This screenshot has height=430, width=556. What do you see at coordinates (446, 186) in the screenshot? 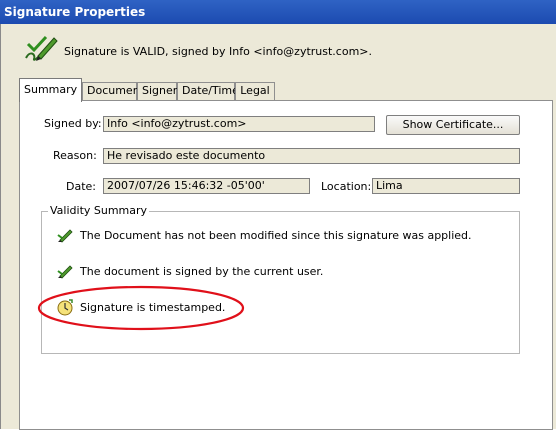
I see `location-field: Lima` at bounding box center [446, 186].